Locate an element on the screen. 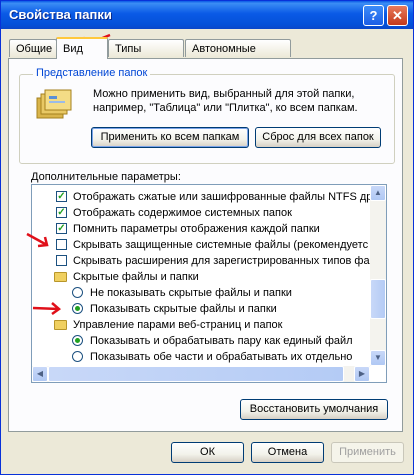  scroll-down-icon: ▼ is located at coordinates (378, 358).